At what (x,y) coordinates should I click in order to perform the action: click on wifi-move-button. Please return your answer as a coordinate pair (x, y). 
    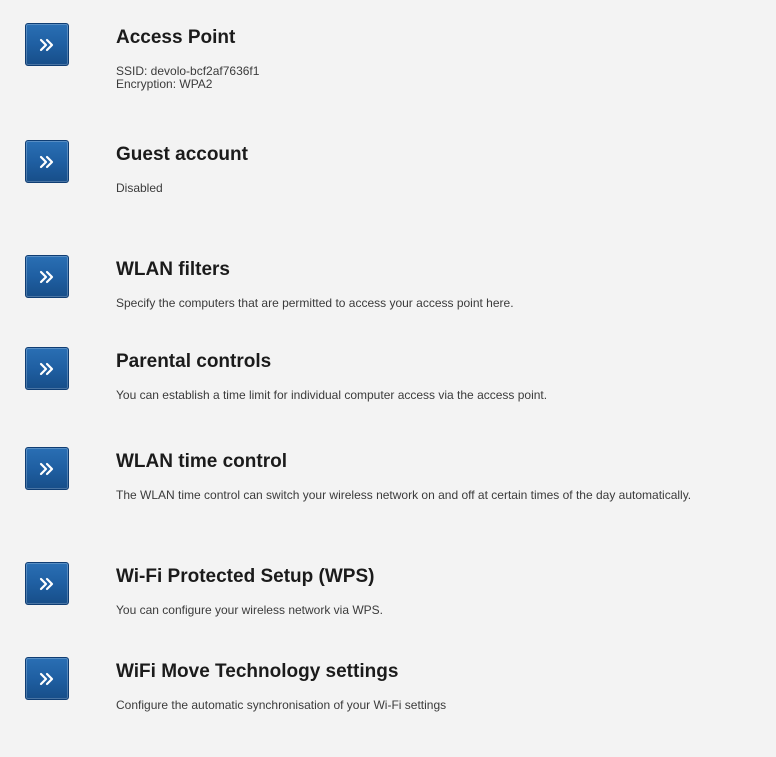
    Looking at the image, I should click on (47, 678).